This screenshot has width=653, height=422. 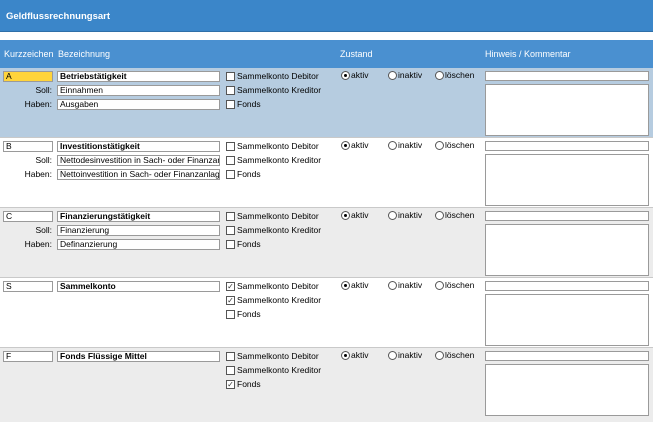 I want to click on col-kurzzeichen: Kurzzeichen, so click(x=29, y=54).